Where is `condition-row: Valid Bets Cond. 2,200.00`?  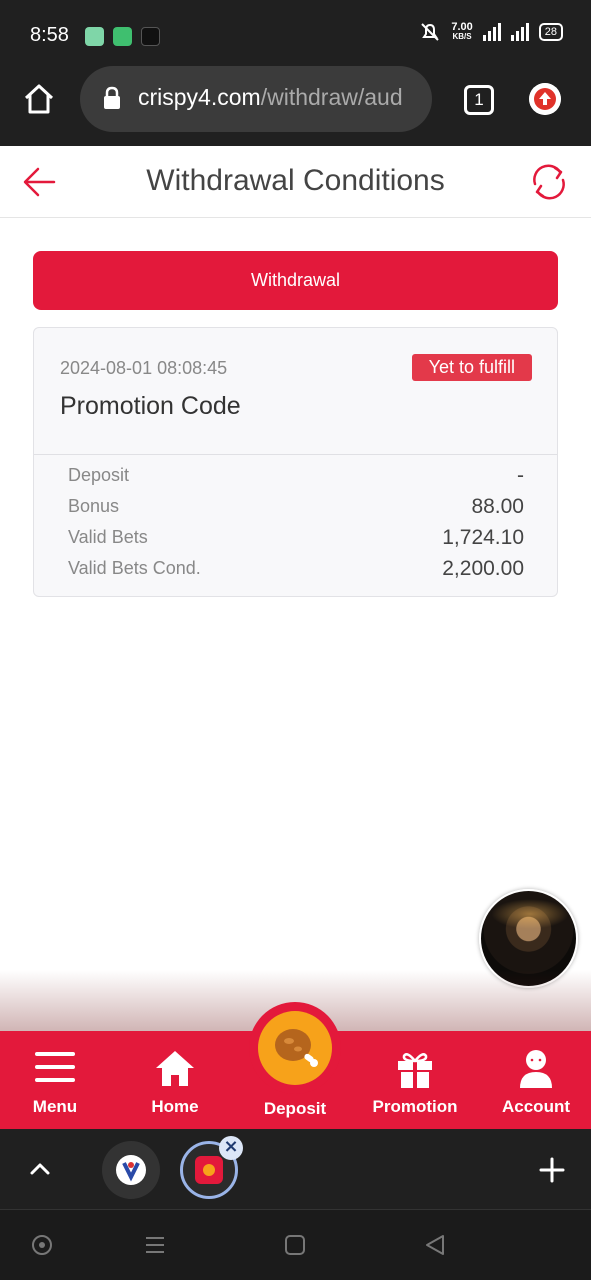 condition-row: Valid Bets Cond. 2,200.00 is located at coordinates (296, 568).